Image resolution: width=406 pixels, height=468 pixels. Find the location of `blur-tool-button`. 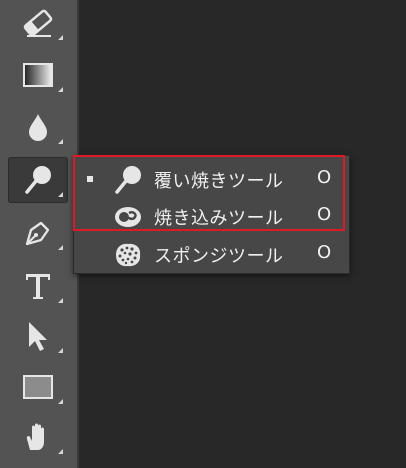

blur-tool-button is located at coordinates (38, 127).